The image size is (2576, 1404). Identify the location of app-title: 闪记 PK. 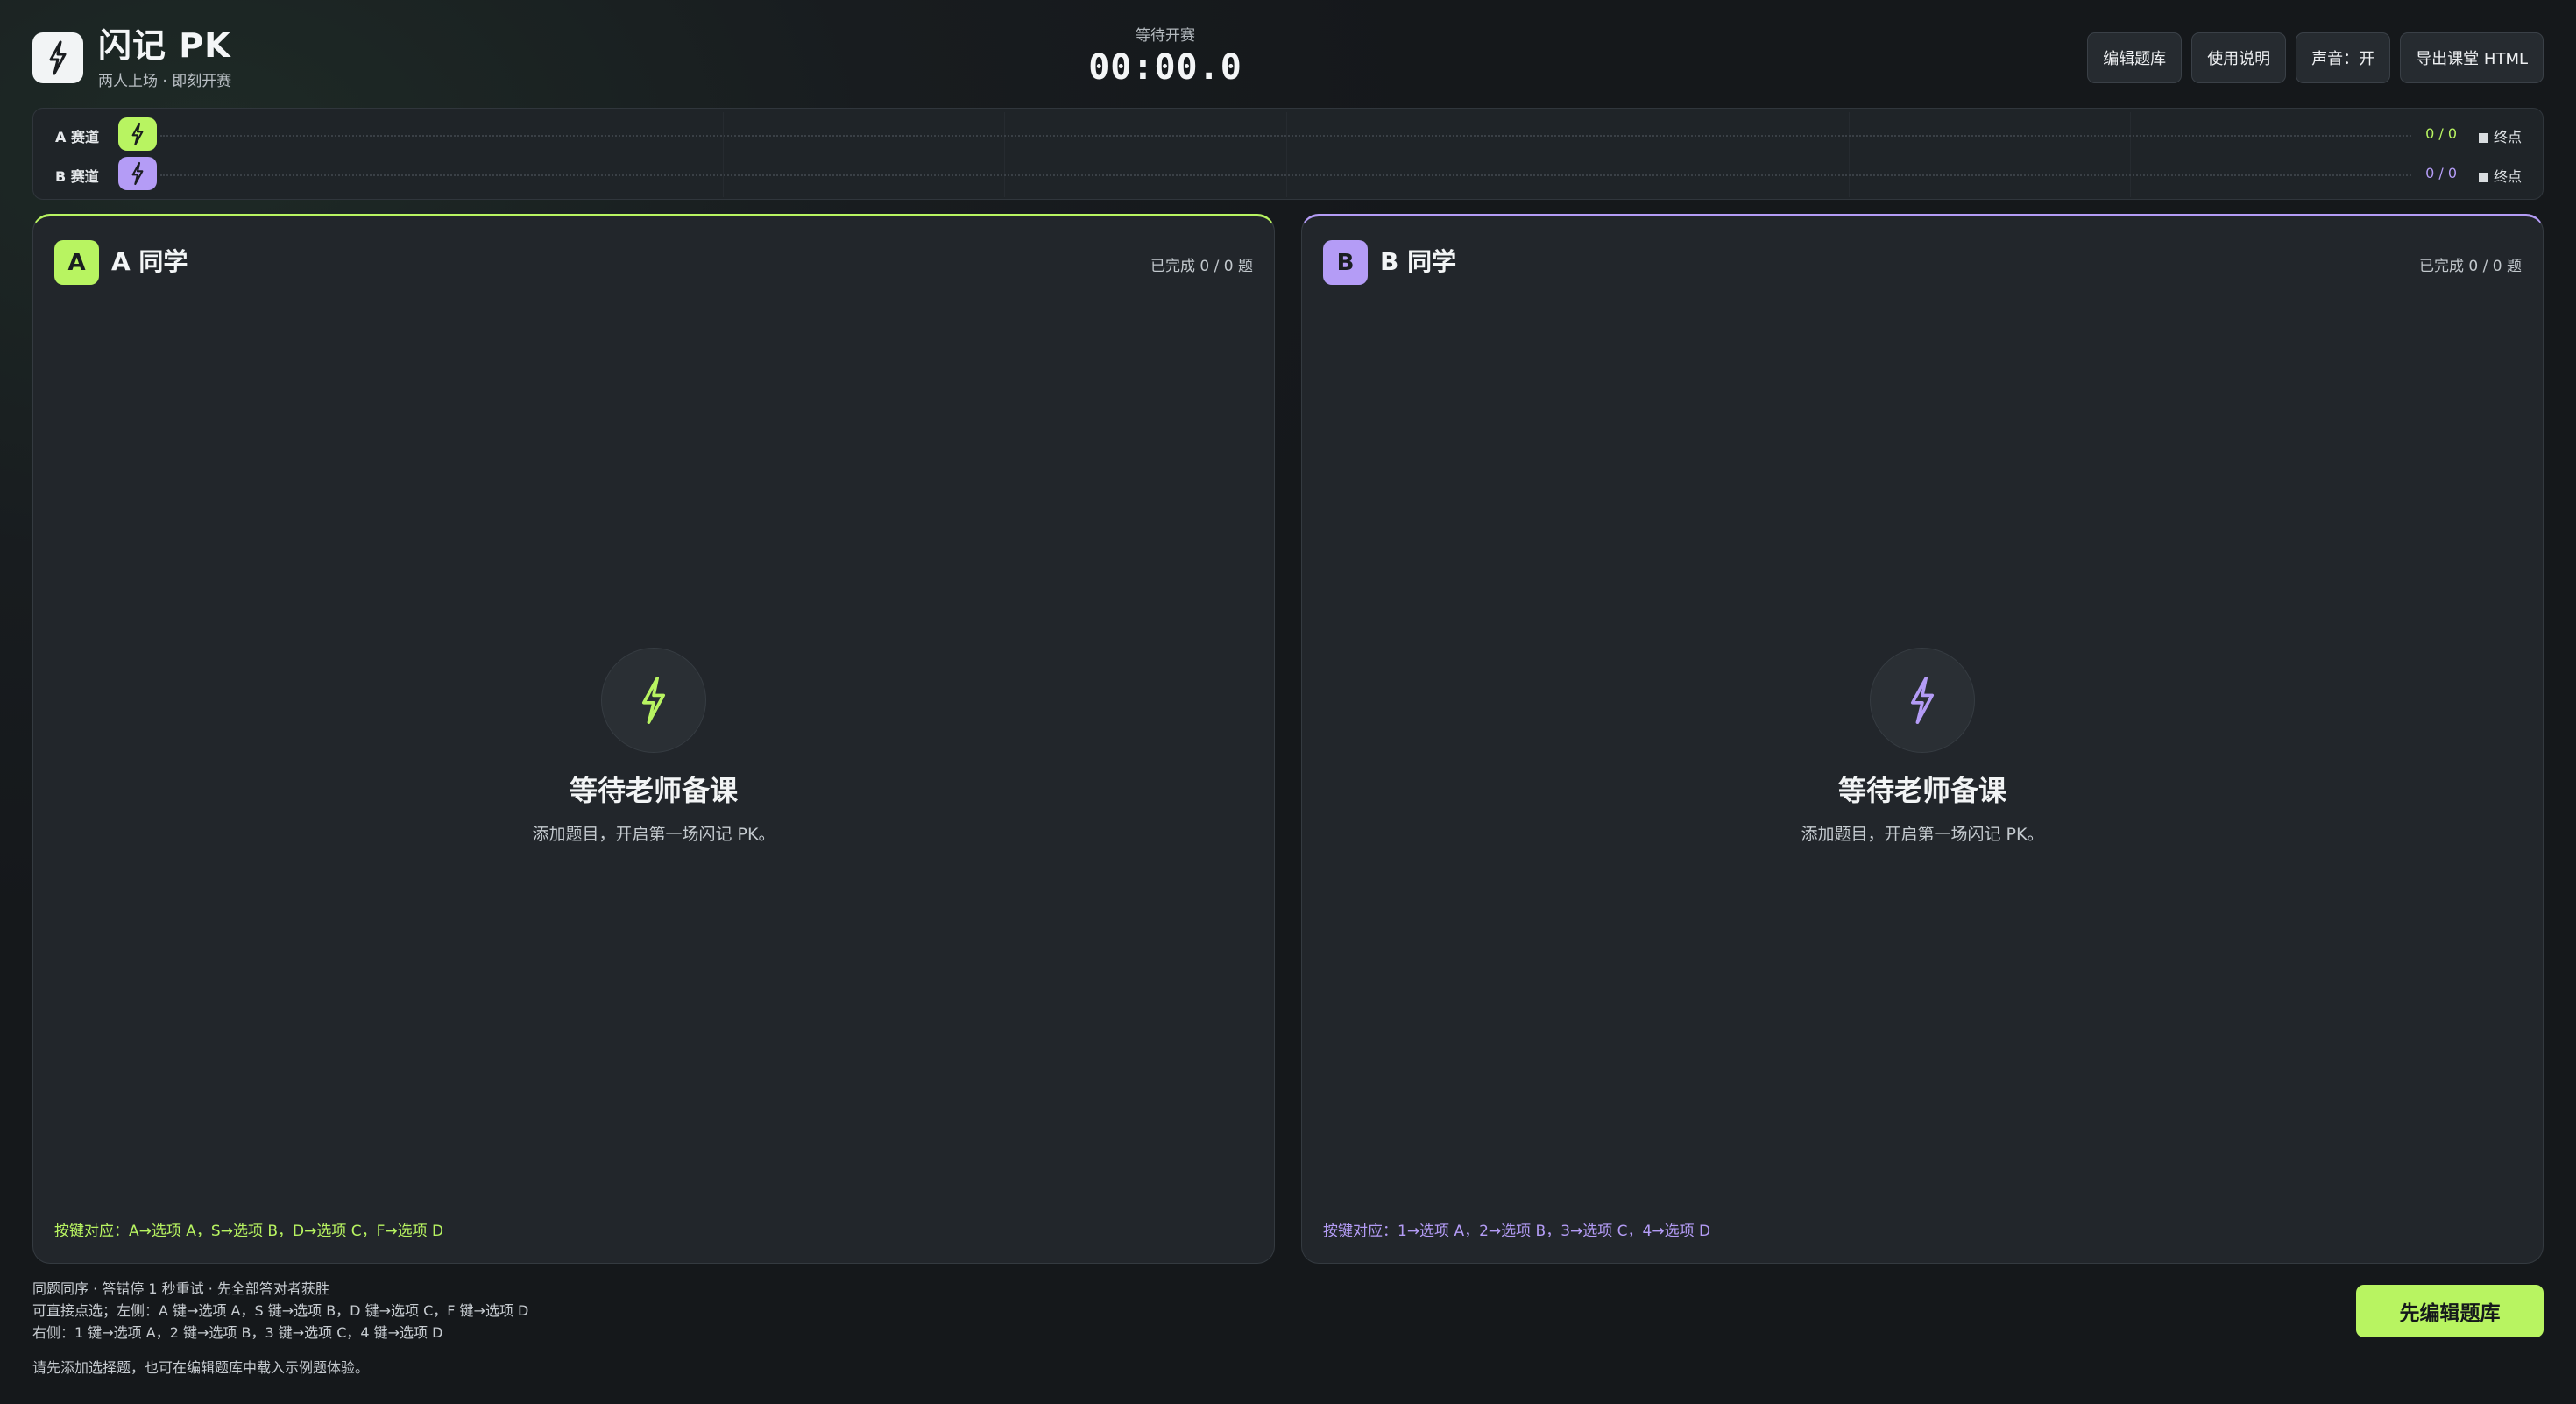
(164, 45).